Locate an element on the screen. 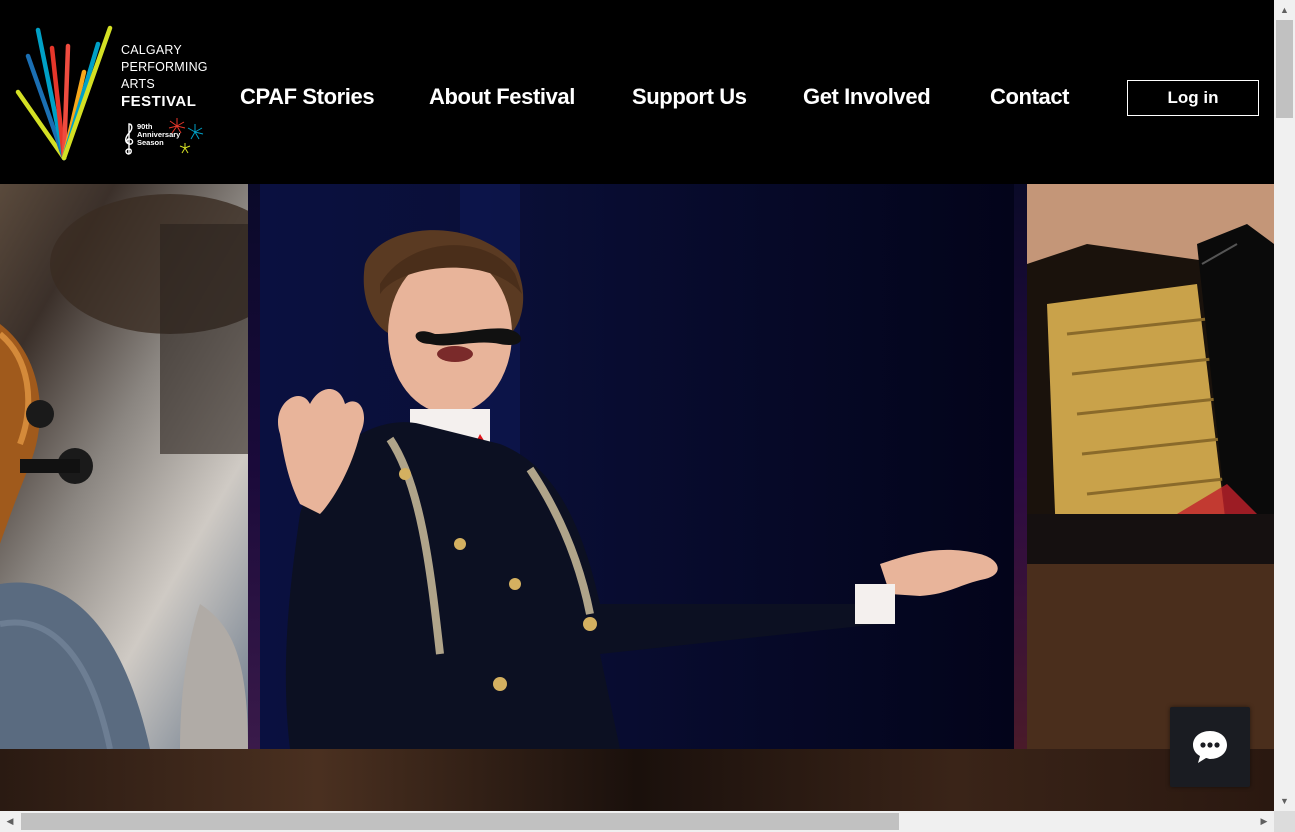  gallery-divider-left is located at coordinates (254, 466).